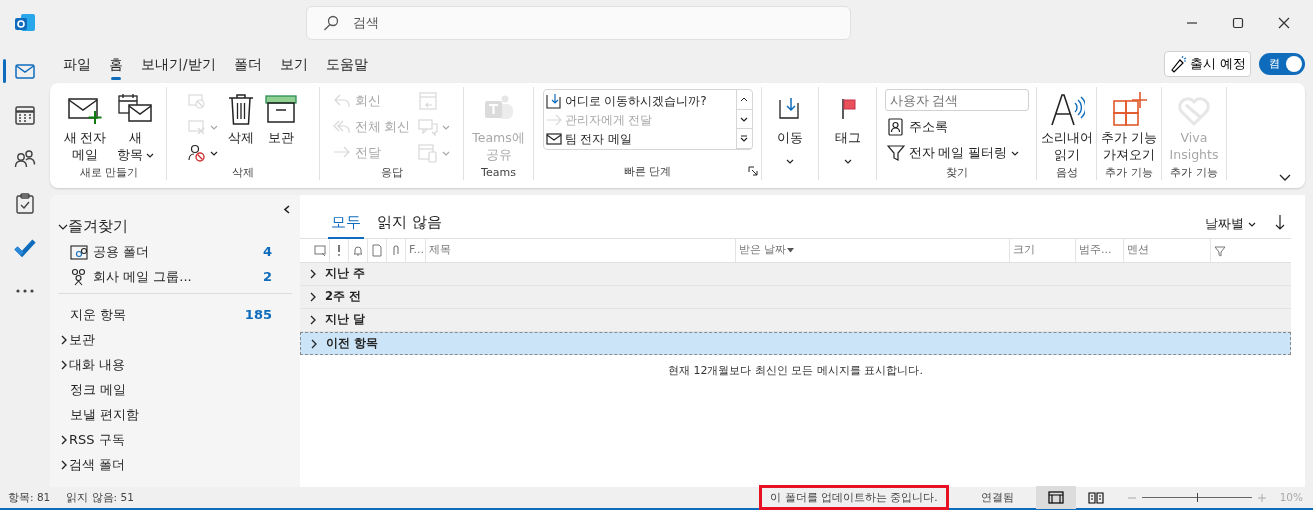  What do you see at coordinates (753, 171) in the screenshot?
I see `dialog-launcher-icon` at bounding box center [753, 171].